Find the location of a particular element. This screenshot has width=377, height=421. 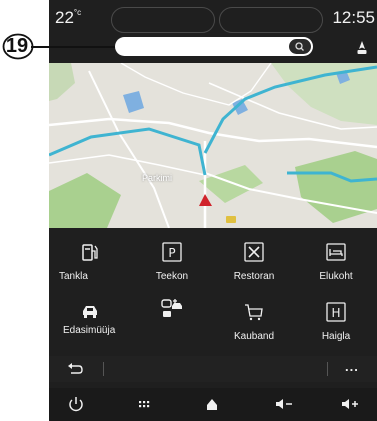

apps-grid-icon is located at coordinates (144, 404).